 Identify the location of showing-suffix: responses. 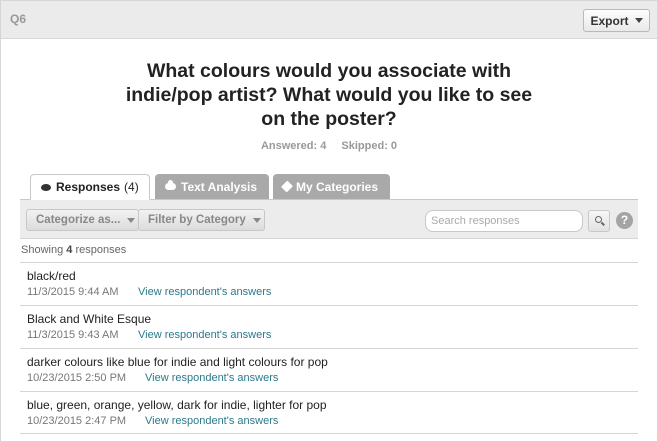
(99, 250).